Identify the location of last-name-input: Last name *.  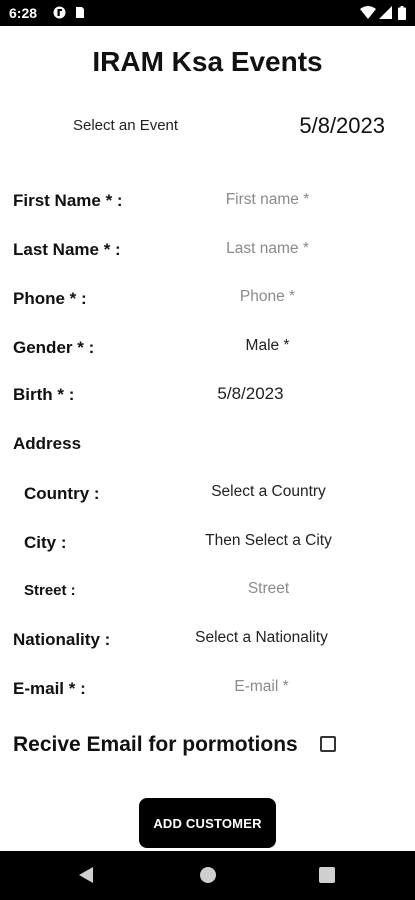
(267, 249).